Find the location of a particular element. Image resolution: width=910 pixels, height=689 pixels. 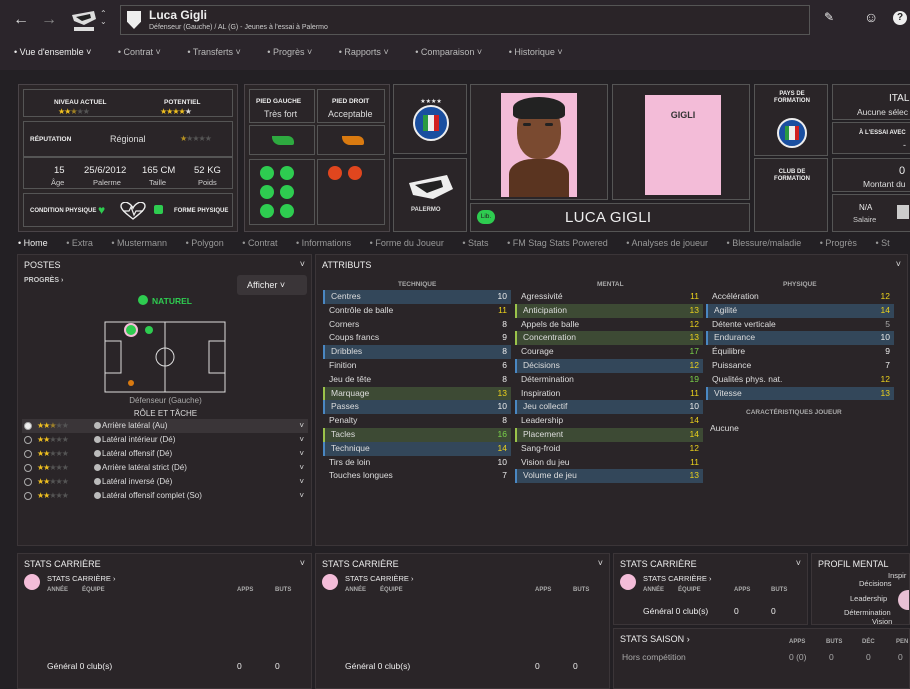

role-row: ★★★★★ Latéral offensif (Dé) ˅ is located at coordinates (165, 454).